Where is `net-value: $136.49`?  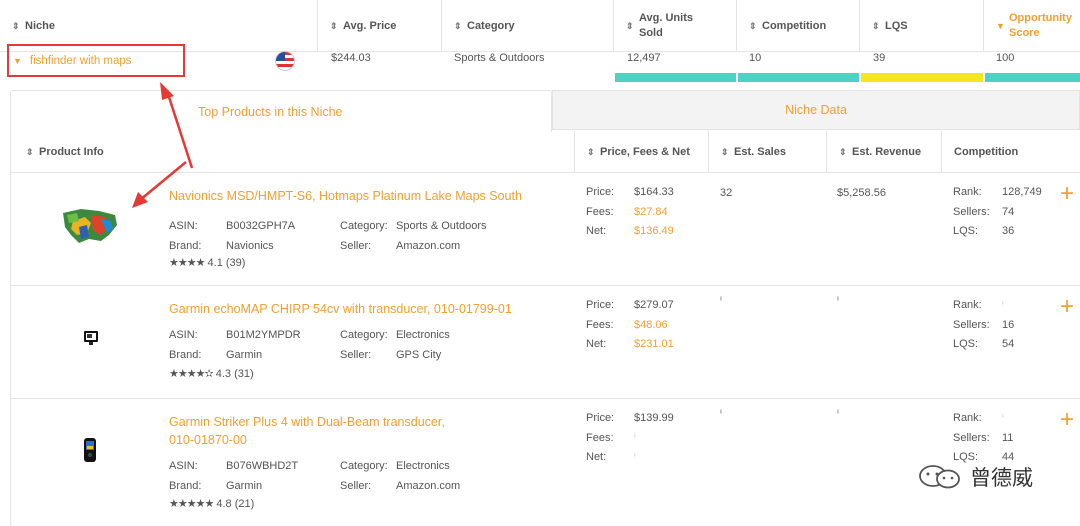 net-value: $136.49 is located at coordinates (654, 231).